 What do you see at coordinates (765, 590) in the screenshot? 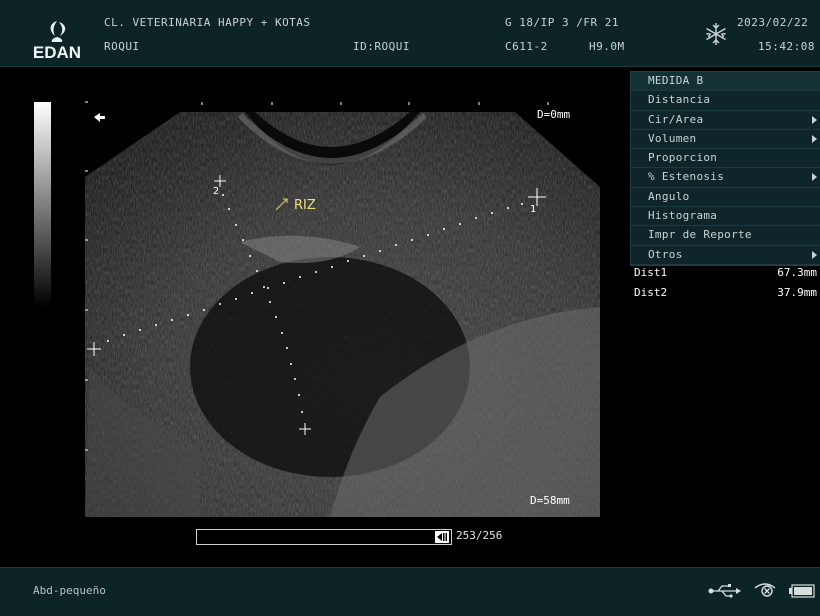
I see `network-icon` at bounding box center [765, 590].